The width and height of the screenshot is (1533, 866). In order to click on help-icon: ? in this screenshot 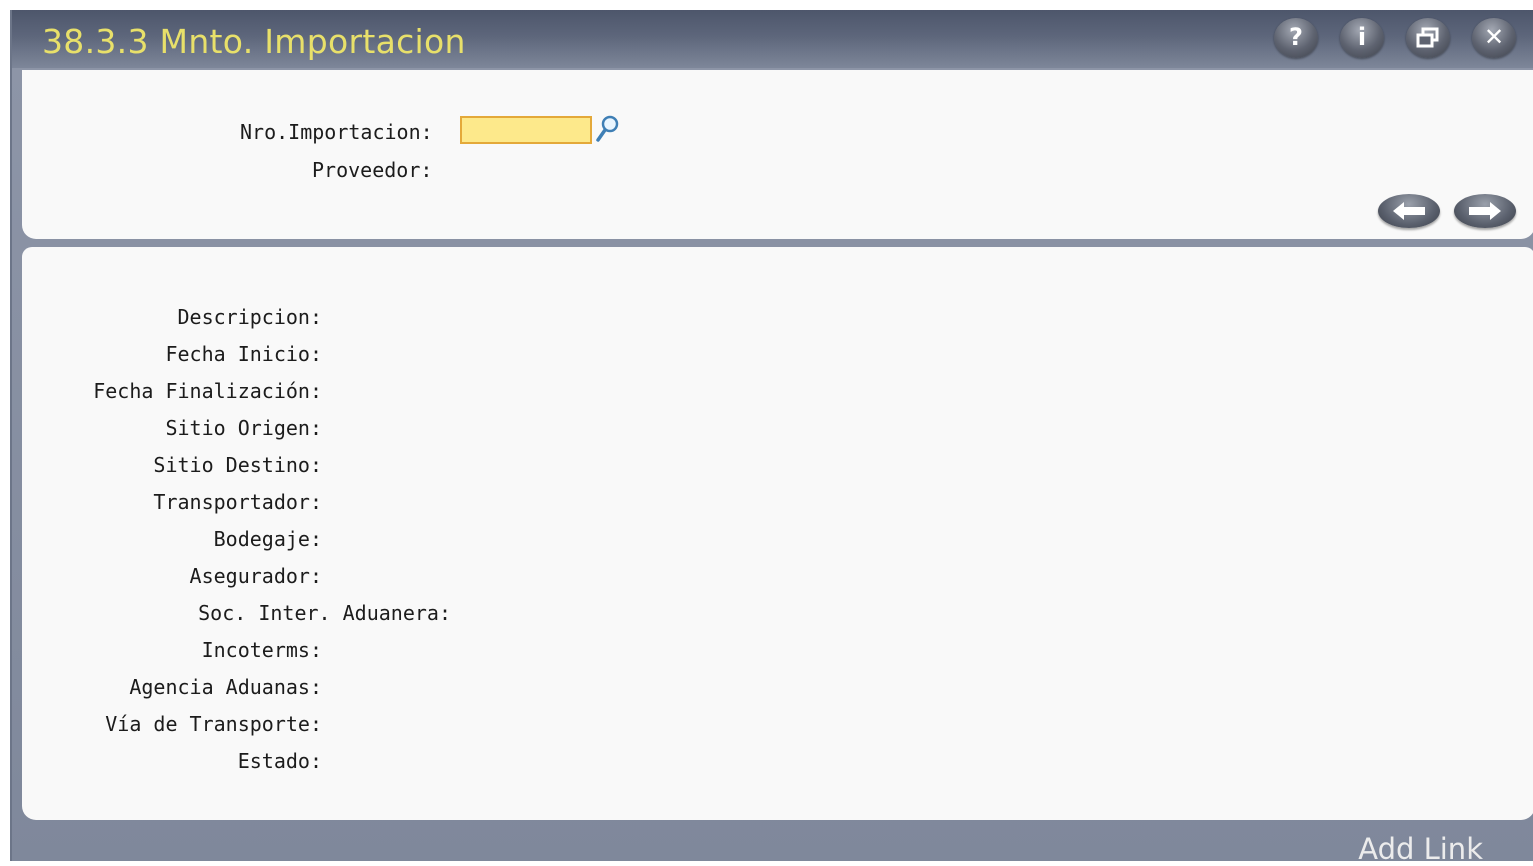, I will do `click(1296, 38)`.